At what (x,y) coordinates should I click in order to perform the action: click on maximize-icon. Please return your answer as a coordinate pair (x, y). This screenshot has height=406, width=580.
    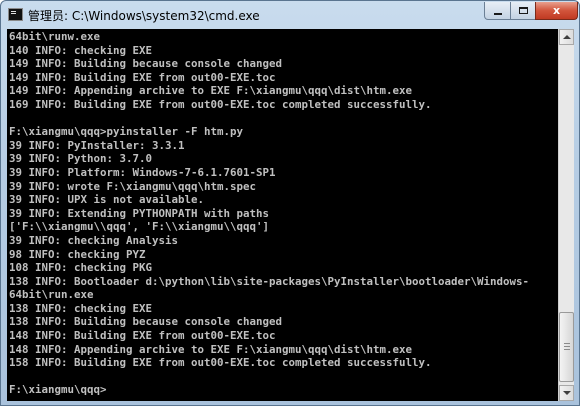
    Looking at the image, I should click on (523, 10).